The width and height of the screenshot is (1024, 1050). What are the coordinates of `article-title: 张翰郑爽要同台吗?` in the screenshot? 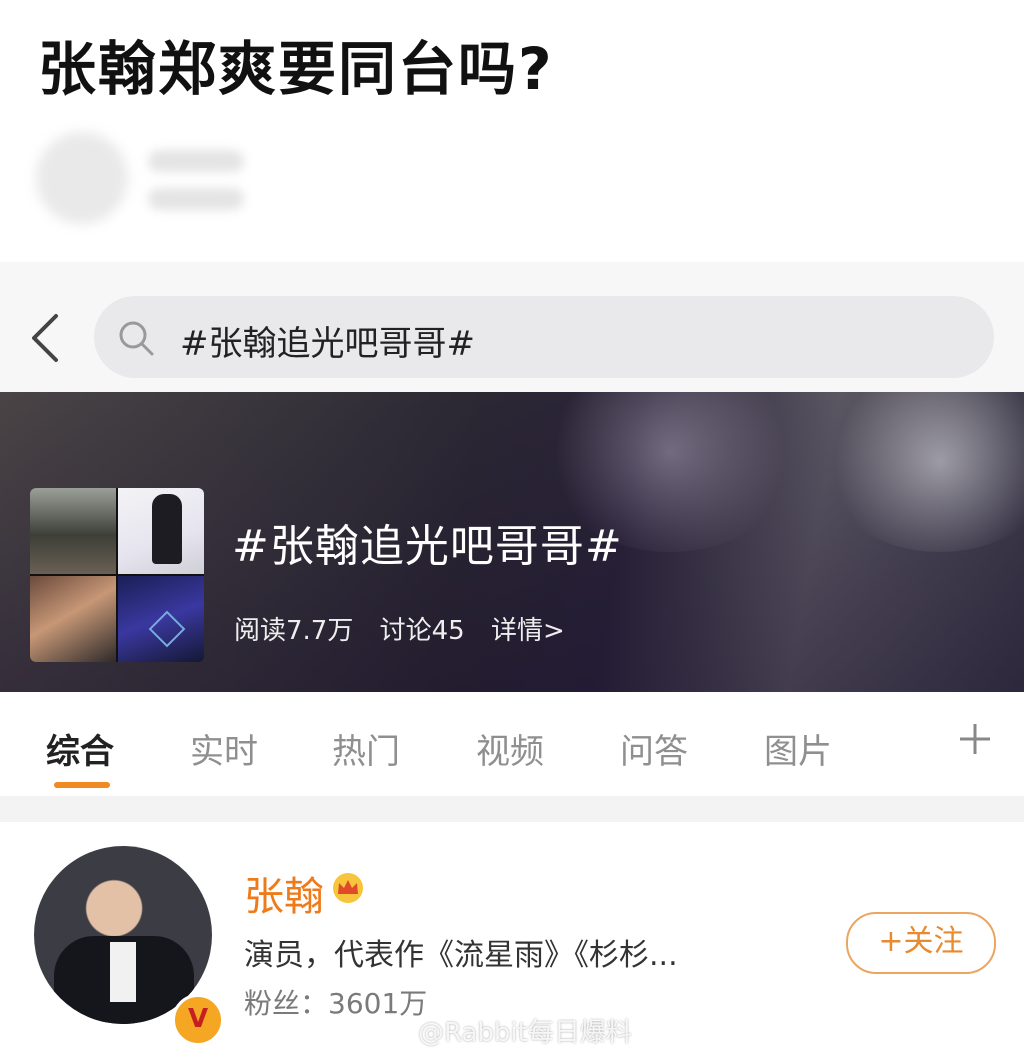 It's located at (296, 69).